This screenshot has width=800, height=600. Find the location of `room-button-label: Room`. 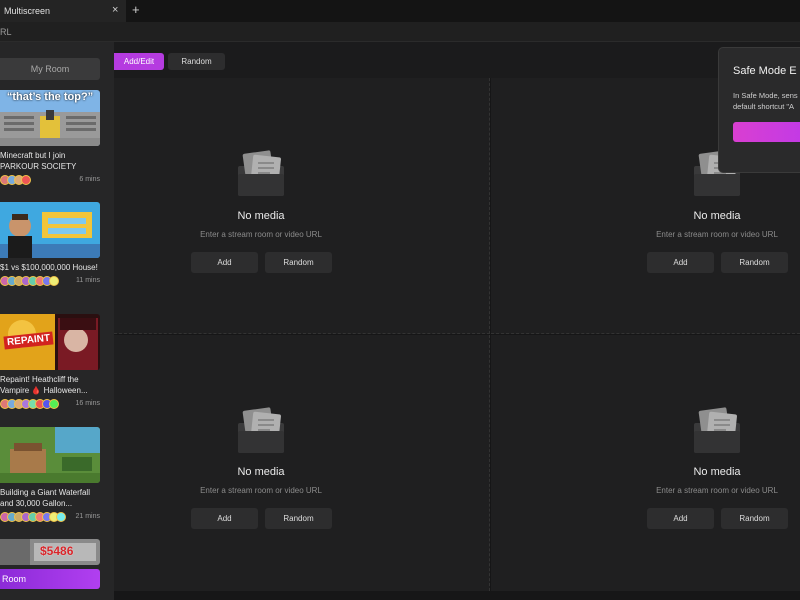

room-button-label: Room is located at coordinates (14, 579).